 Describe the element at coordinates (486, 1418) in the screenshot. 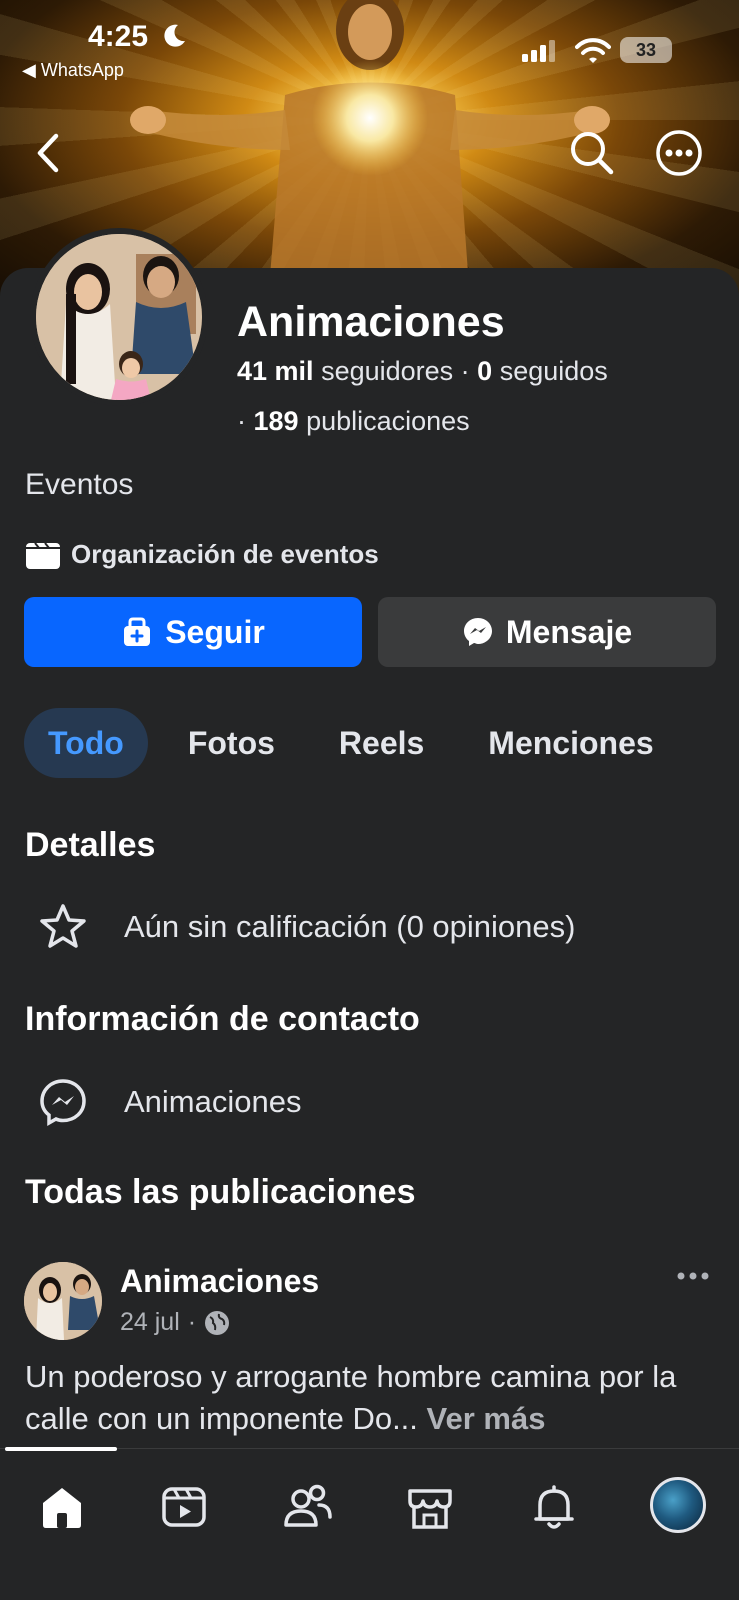

I see `see-more-link: Ver más` at that location.